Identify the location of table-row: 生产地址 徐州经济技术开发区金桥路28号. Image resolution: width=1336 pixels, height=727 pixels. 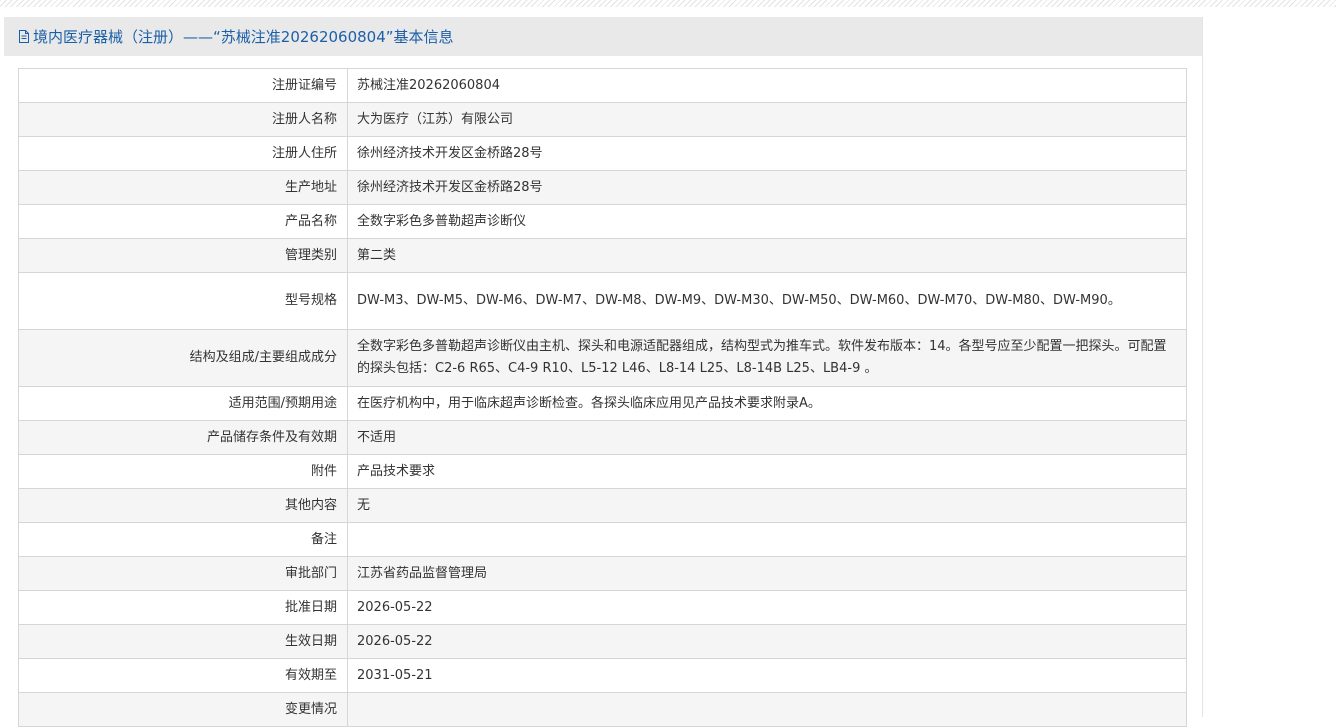
(602, 187).